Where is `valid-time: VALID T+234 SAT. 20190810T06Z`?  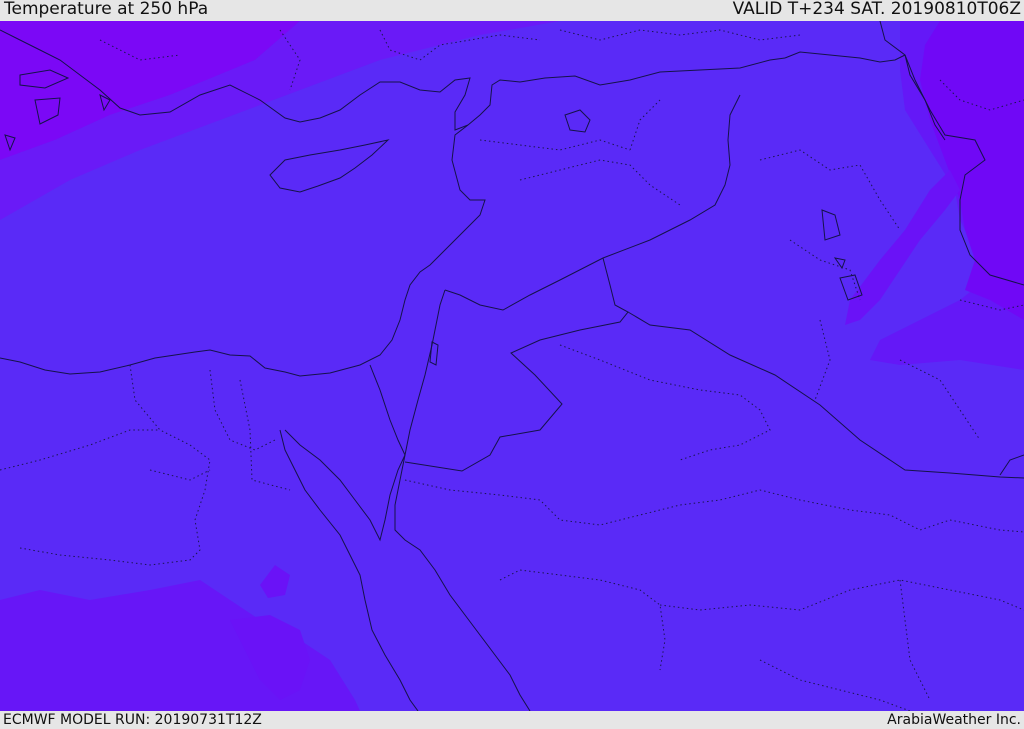
valid-time: VALID T+234 SAT. 20190810T06Z is located at coordinates (876, 9).